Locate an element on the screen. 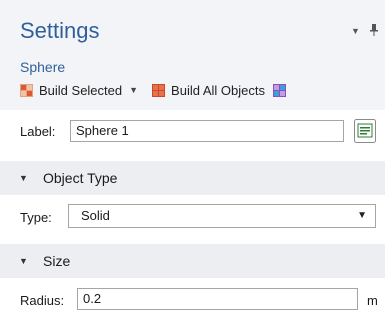 The image size is (385, 315). type-select-value: Solid is located at coordinates (95, 215).